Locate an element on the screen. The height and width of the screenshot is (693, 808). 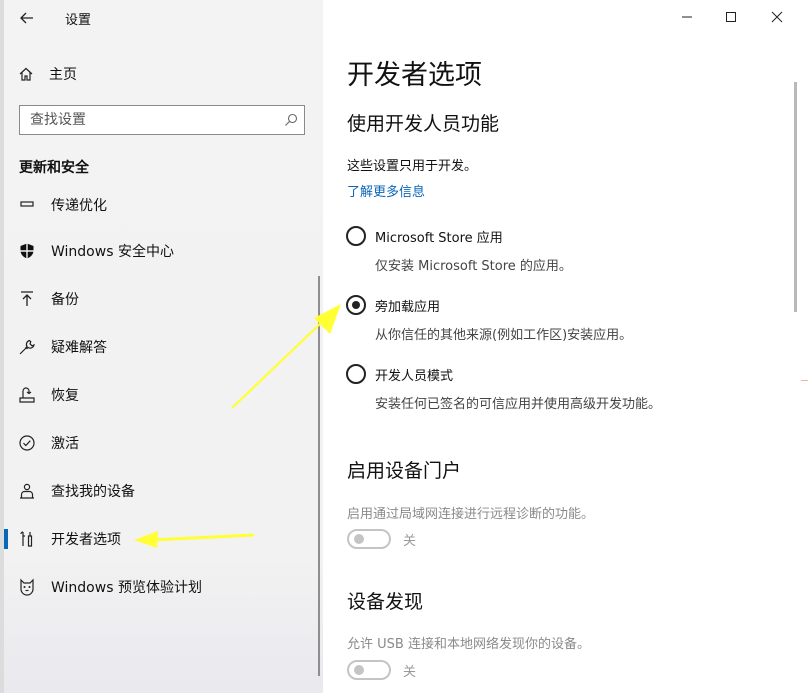
person-location-icon is located at coordinates (27, 491).